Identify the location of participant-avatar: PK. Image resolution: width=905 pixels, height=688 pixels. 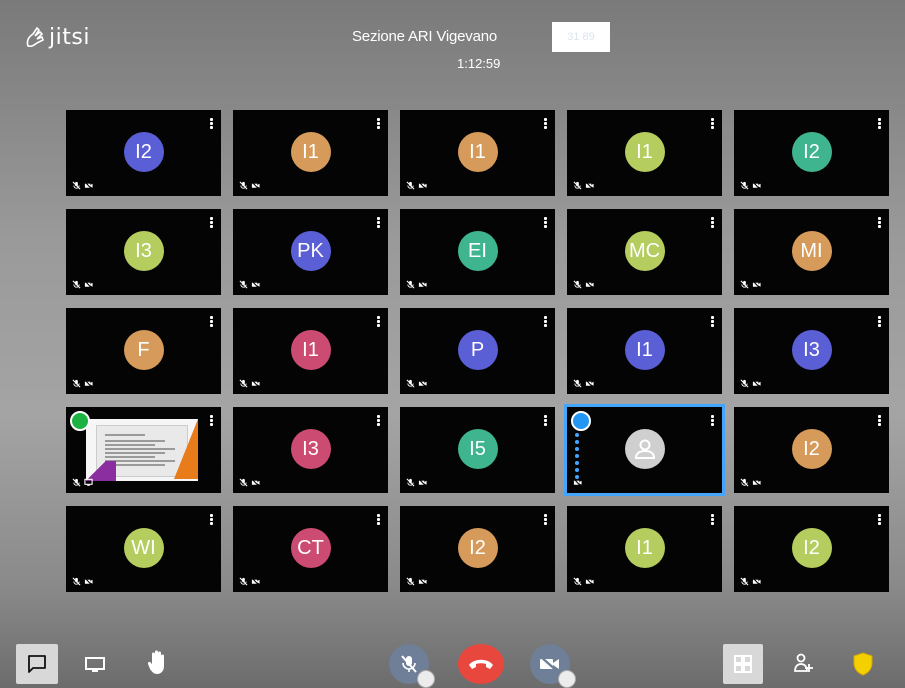
(310, 251).